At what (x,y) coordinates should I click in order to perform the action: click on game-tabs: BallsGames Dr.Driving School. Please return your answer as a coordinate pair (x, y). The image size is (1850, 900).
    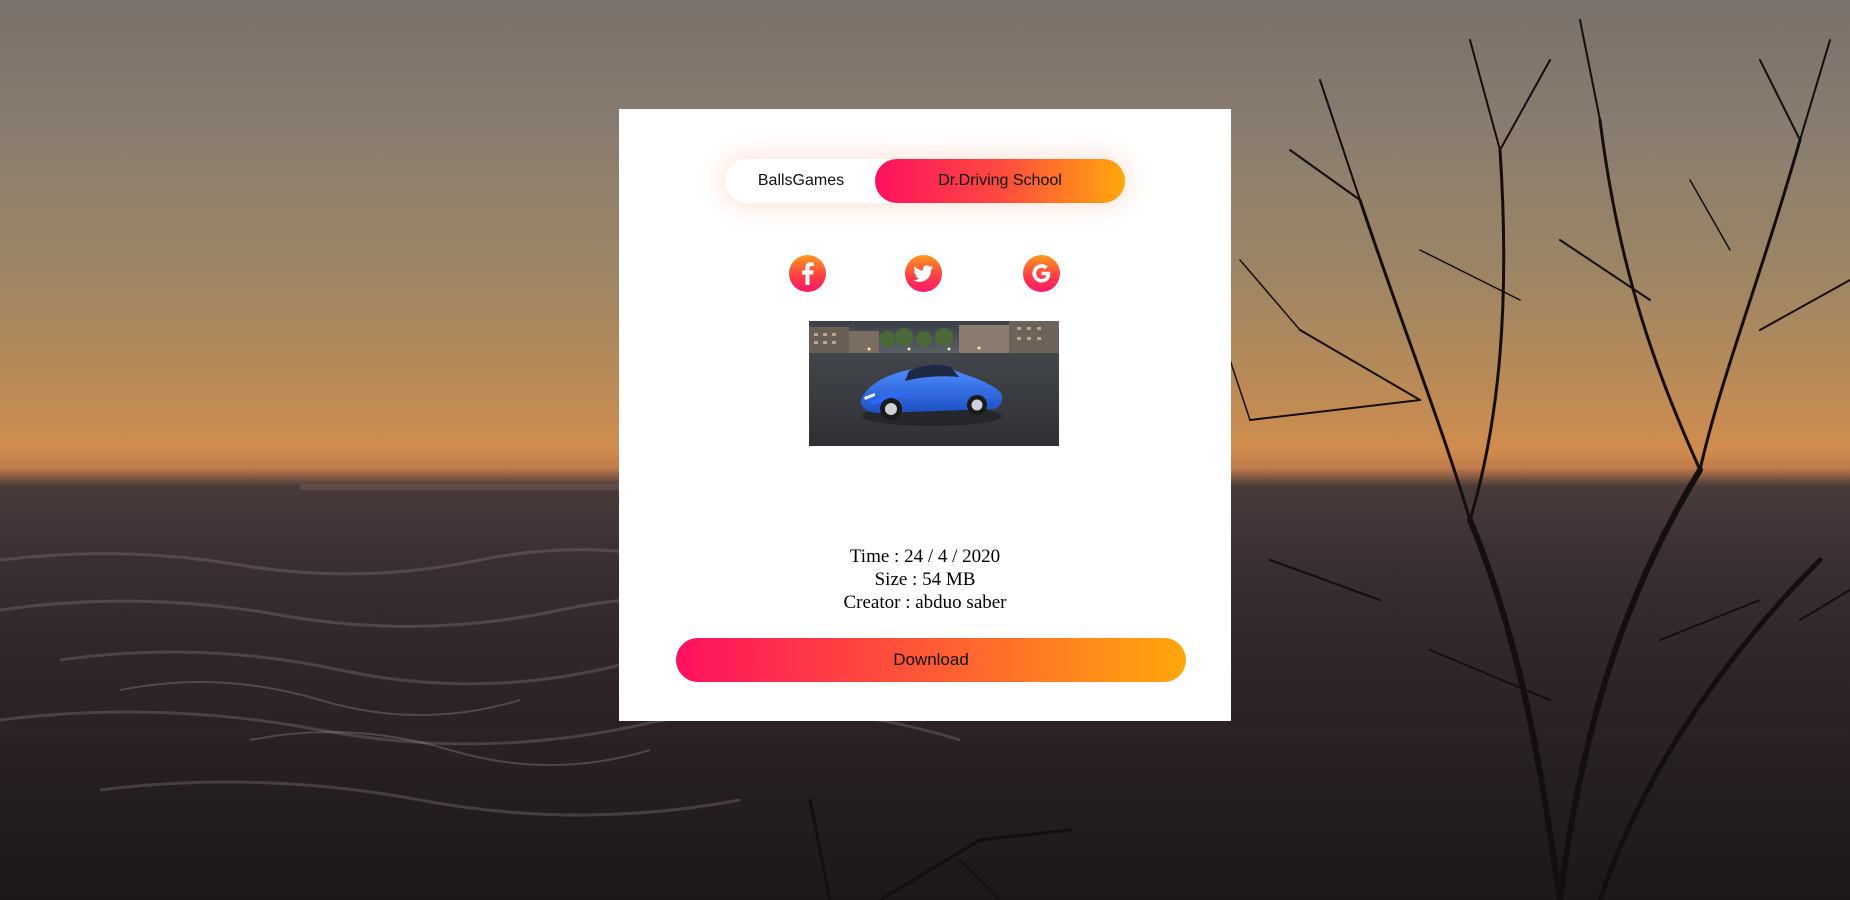
    Looking at the image, I should click on (925, 181).